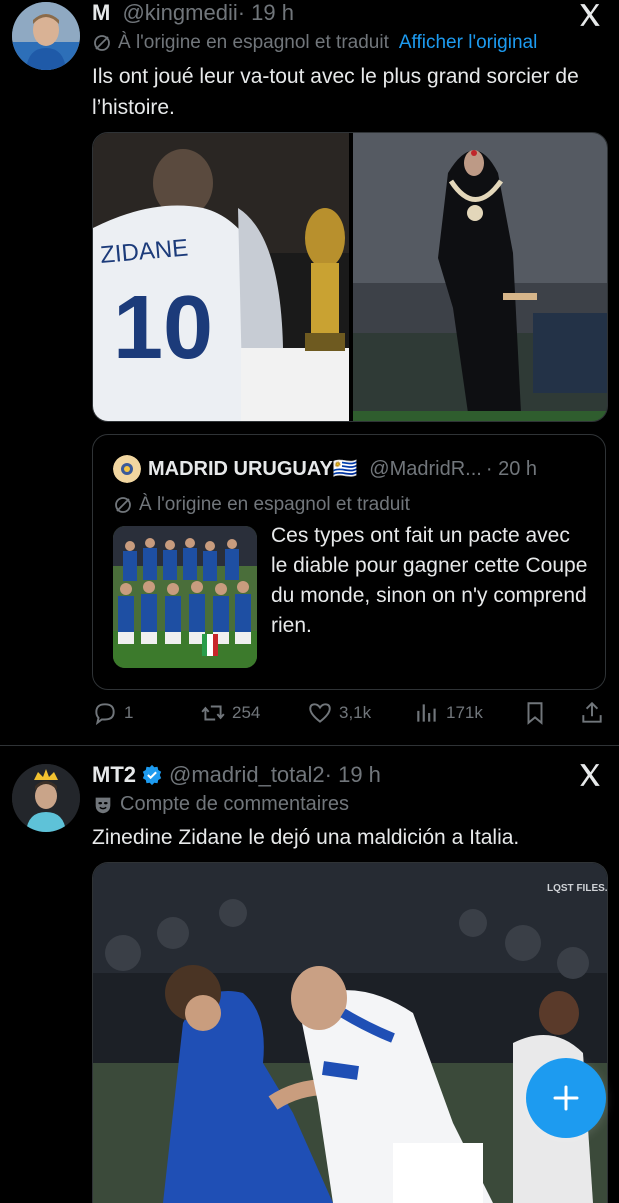  What do you see at coordinates (577, 888) in the screenshot?
I see `media-watermark: LQST FILES.` at bounding box center [577, 888].